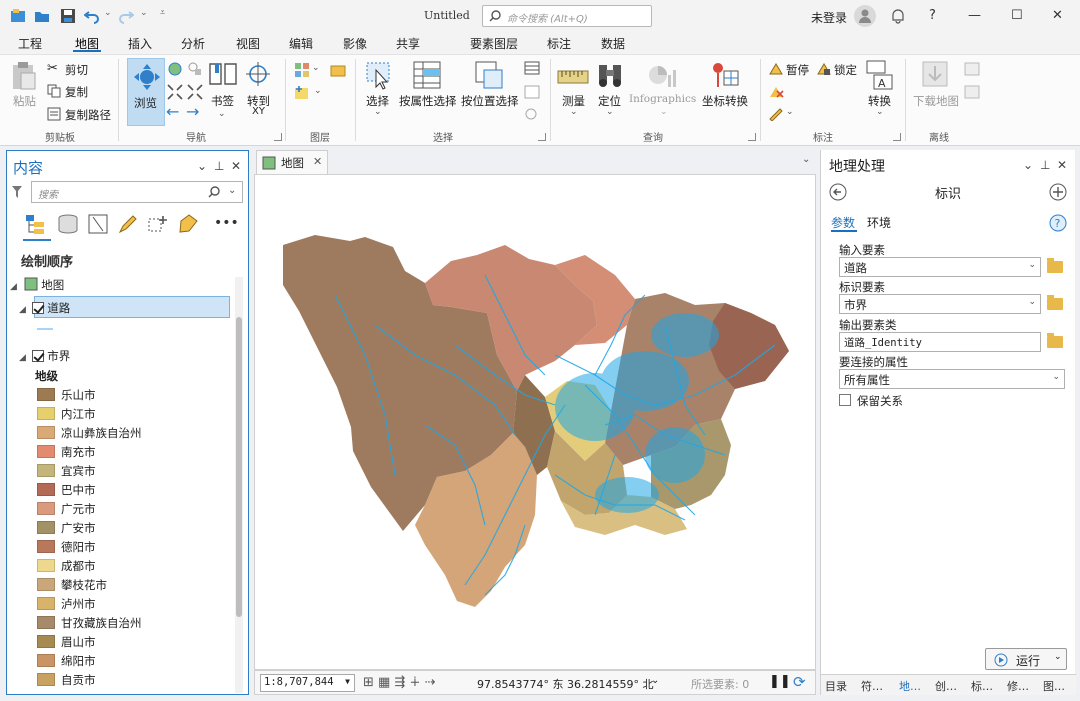 The width and height of the screenshot is (1080, 701). I want to click on basemap-dropdown-icon: ⌄, so click(316, 68).